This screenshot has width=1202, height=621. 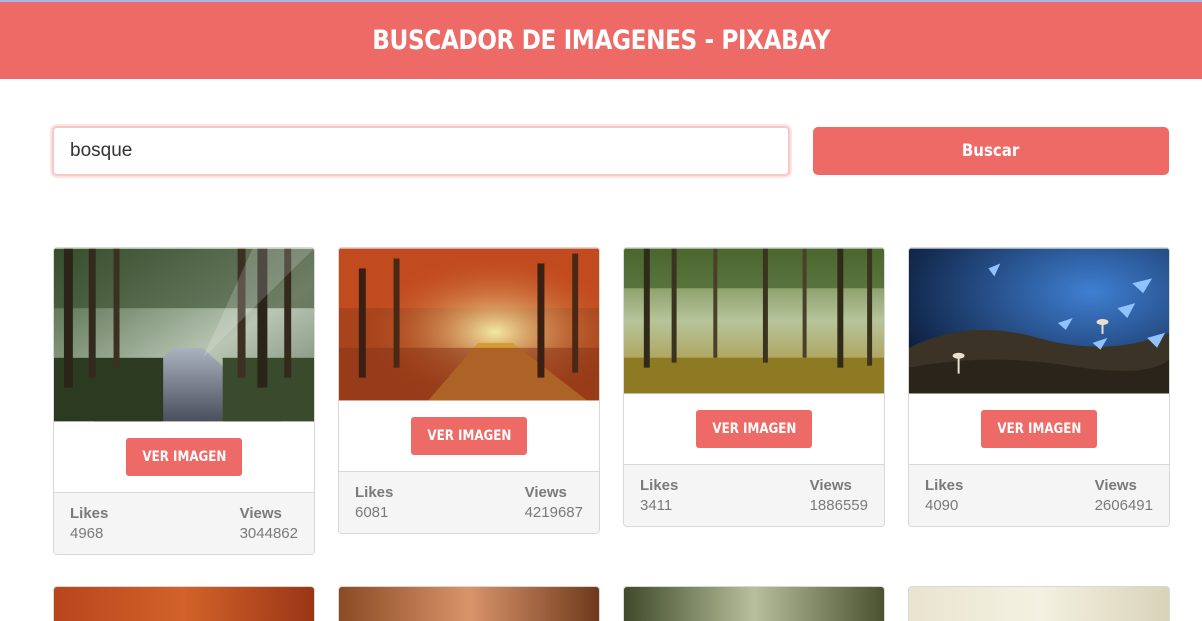 I want to click on views-value: 2606491, so click(x=1123, y=505).